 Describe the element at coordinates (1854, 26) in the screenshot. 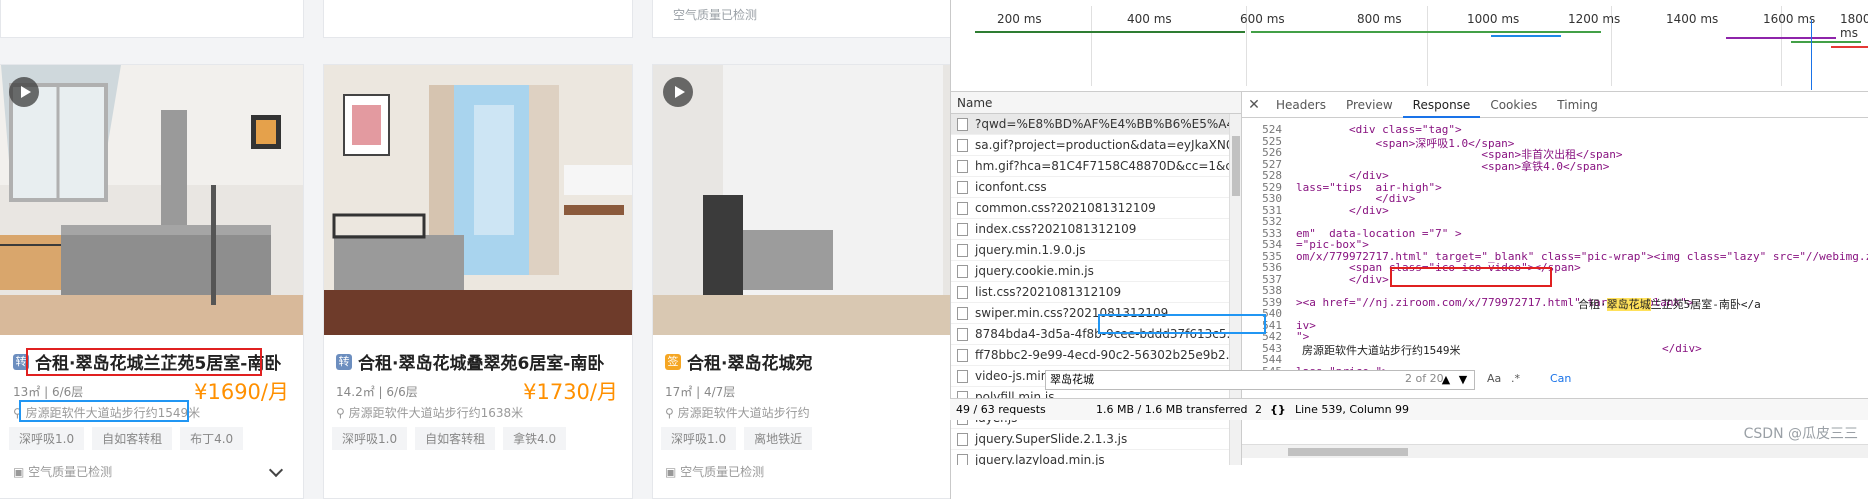

I see `timeline-tick: 1800 ms` at that location.